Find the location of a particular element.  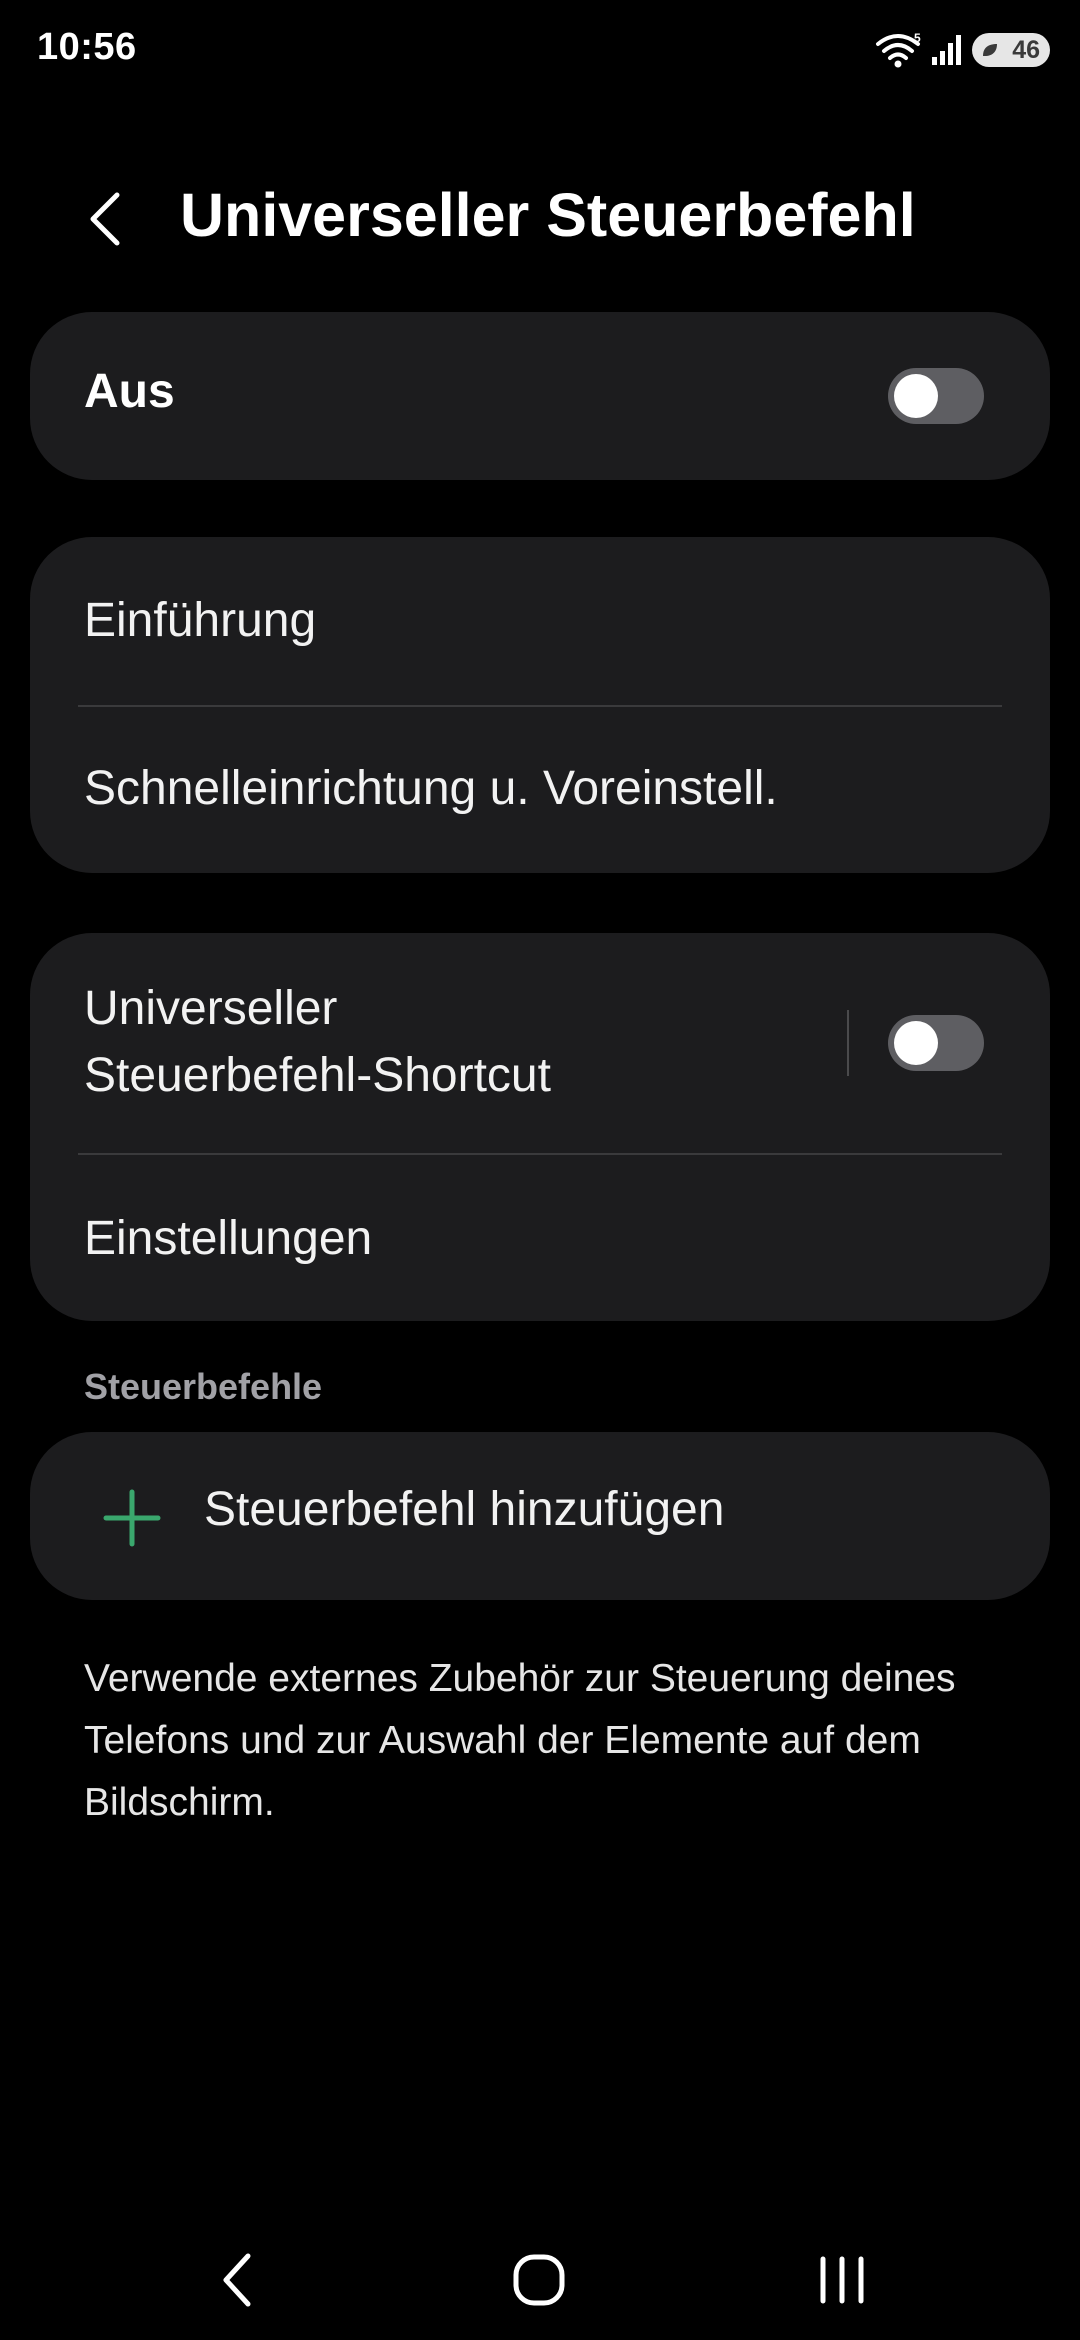

master-switch-label: Aus is located at coordinates (129, 391).